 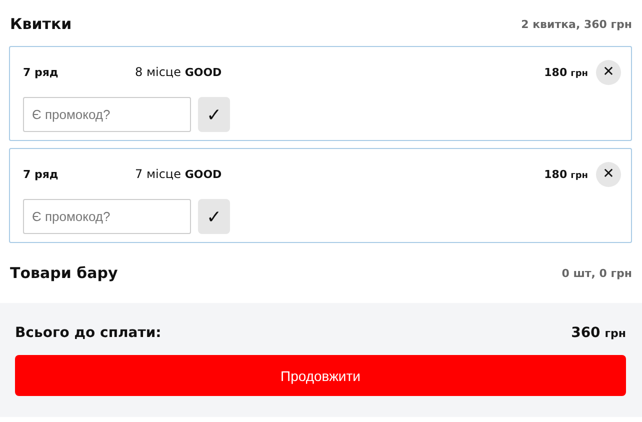 What do you see at coordinates (64, 273) in the screenshot?
I see `section-title: Товари бару` at bounding box center [64, 273].